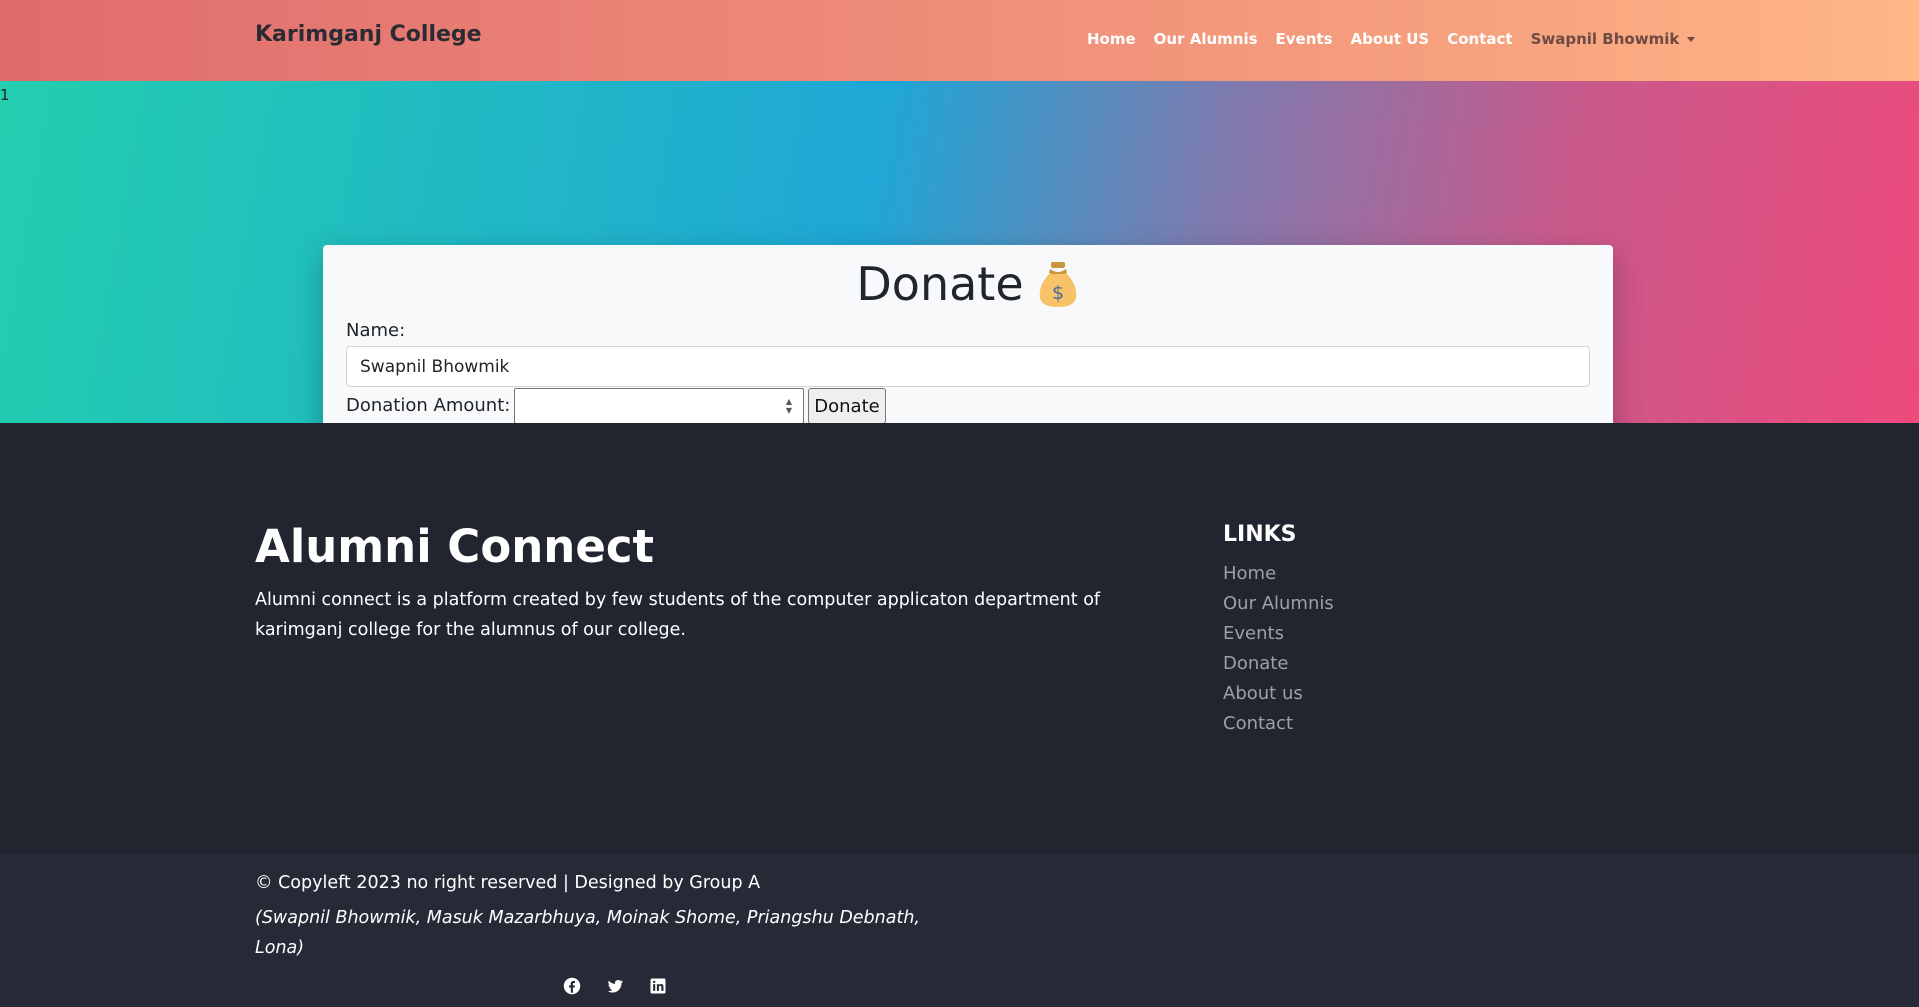 Image resolution: width=1919 pixels, height=1007 pixels. Describe the element at coordinates (572, 986) in the screenshot. I see `facebook-icon` at that location.